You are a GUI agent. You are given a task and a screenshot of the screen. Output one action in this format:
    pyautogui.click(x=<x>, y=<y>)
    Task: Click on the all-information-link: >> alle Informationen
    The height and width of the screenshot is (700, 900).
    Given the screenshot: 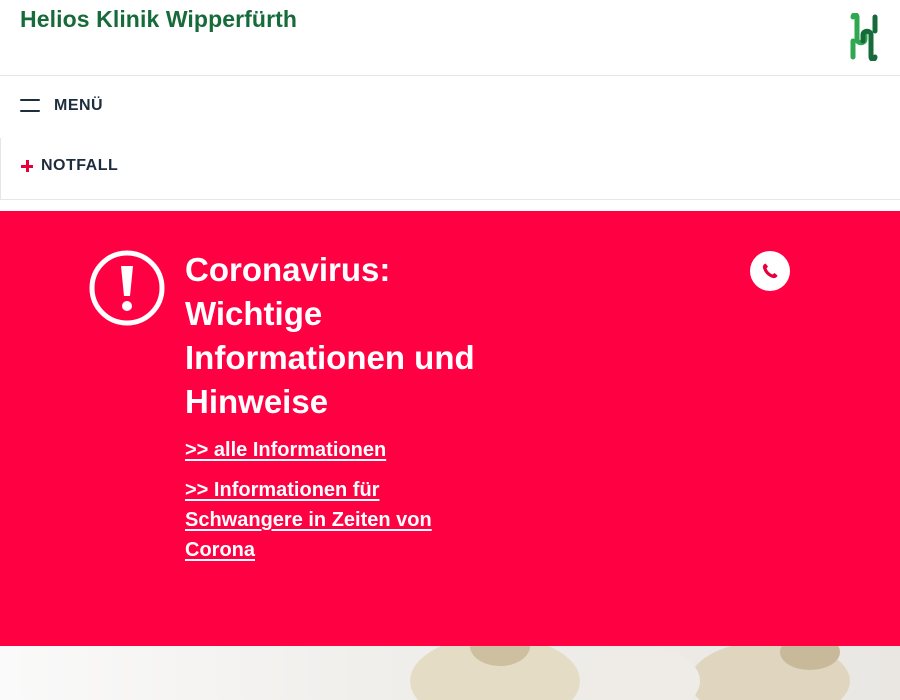 What is the action you would take?
    pyautogui.click(x=345, y=450)
    